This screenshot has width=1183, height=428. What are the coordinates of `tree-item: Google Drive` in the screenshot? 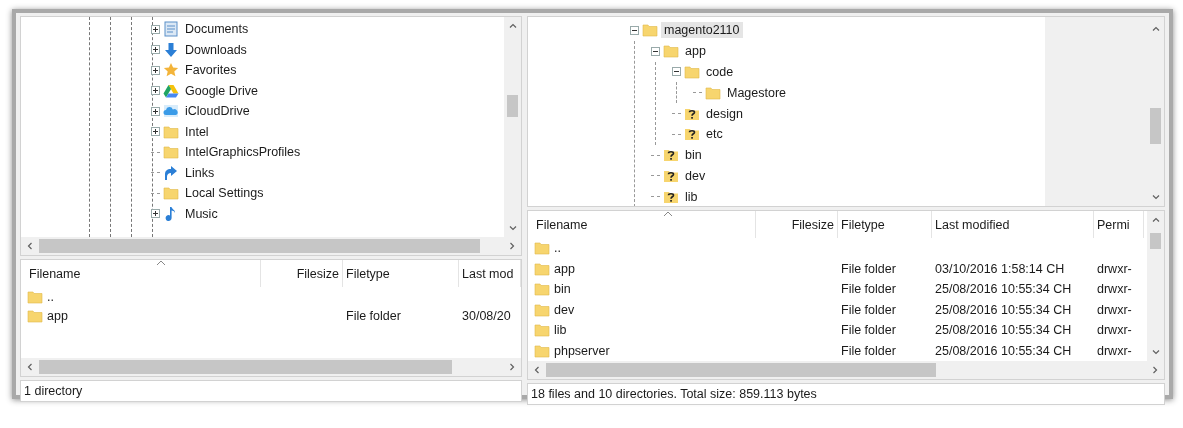 It's located at (221, 90).